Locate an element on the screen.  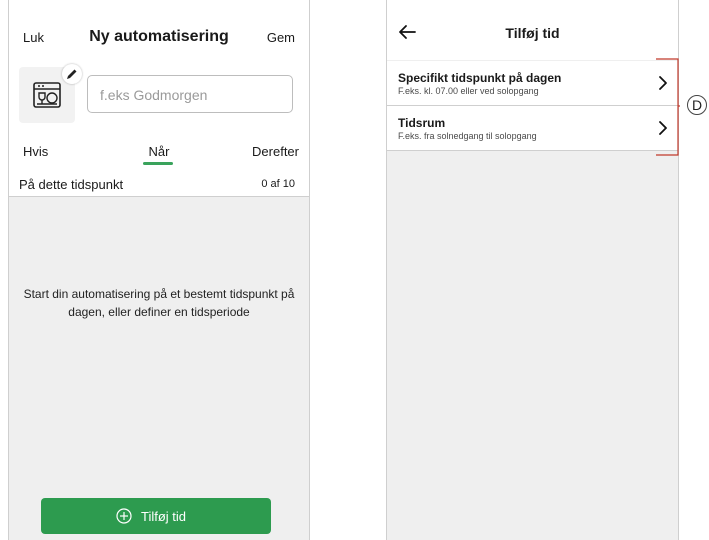
pencil-icon is located at coordinates (72, 74).